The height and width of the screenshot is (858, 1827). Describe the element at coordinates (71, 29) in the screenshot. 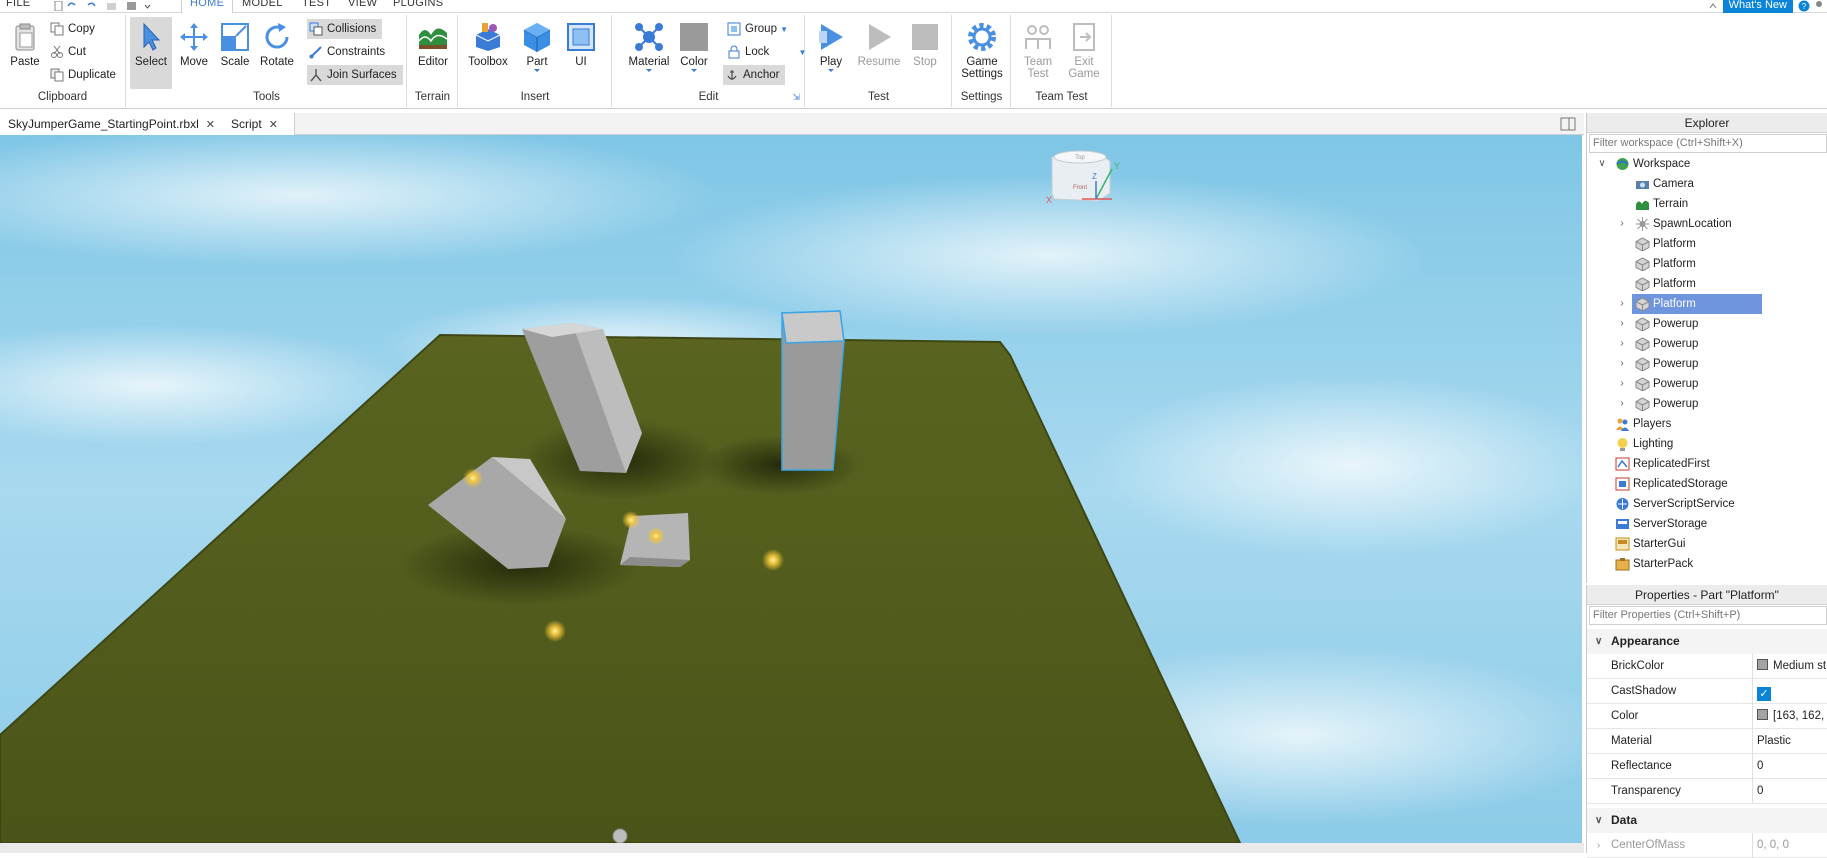

I see `copy-button: Copy` at that location.